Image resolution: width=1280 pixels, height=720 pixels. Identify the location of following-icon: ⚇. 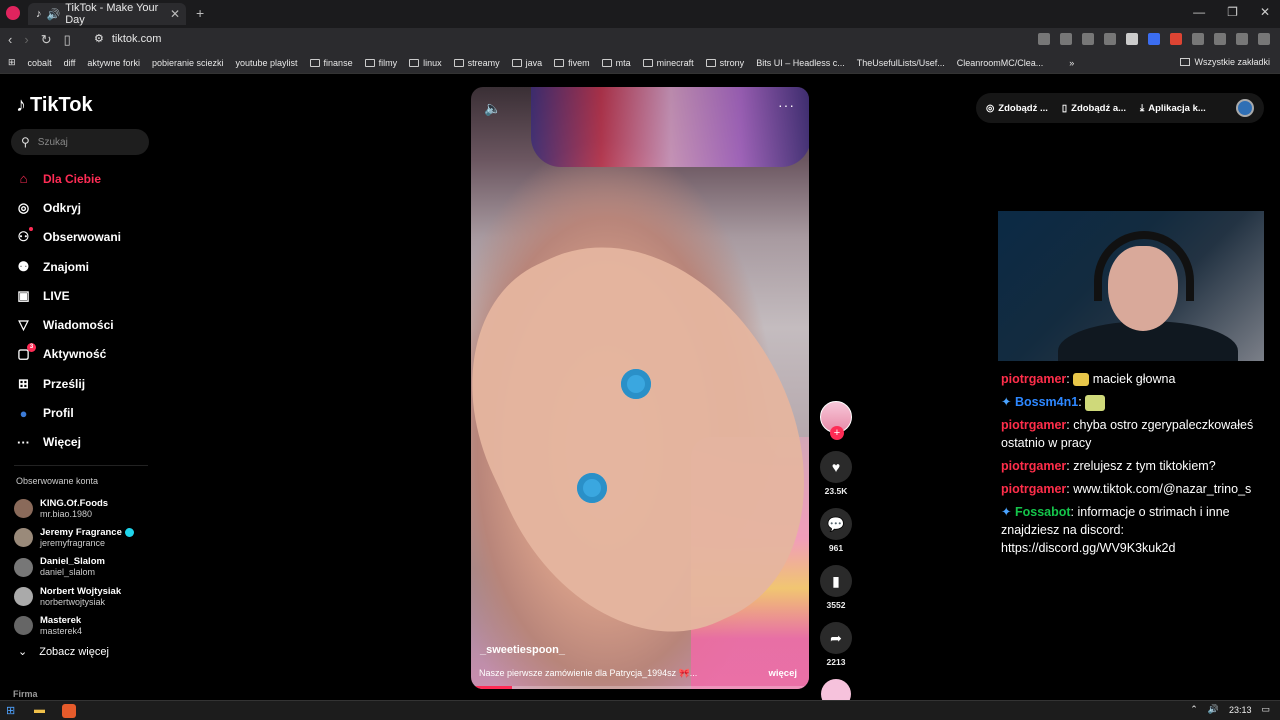
(23, 237).